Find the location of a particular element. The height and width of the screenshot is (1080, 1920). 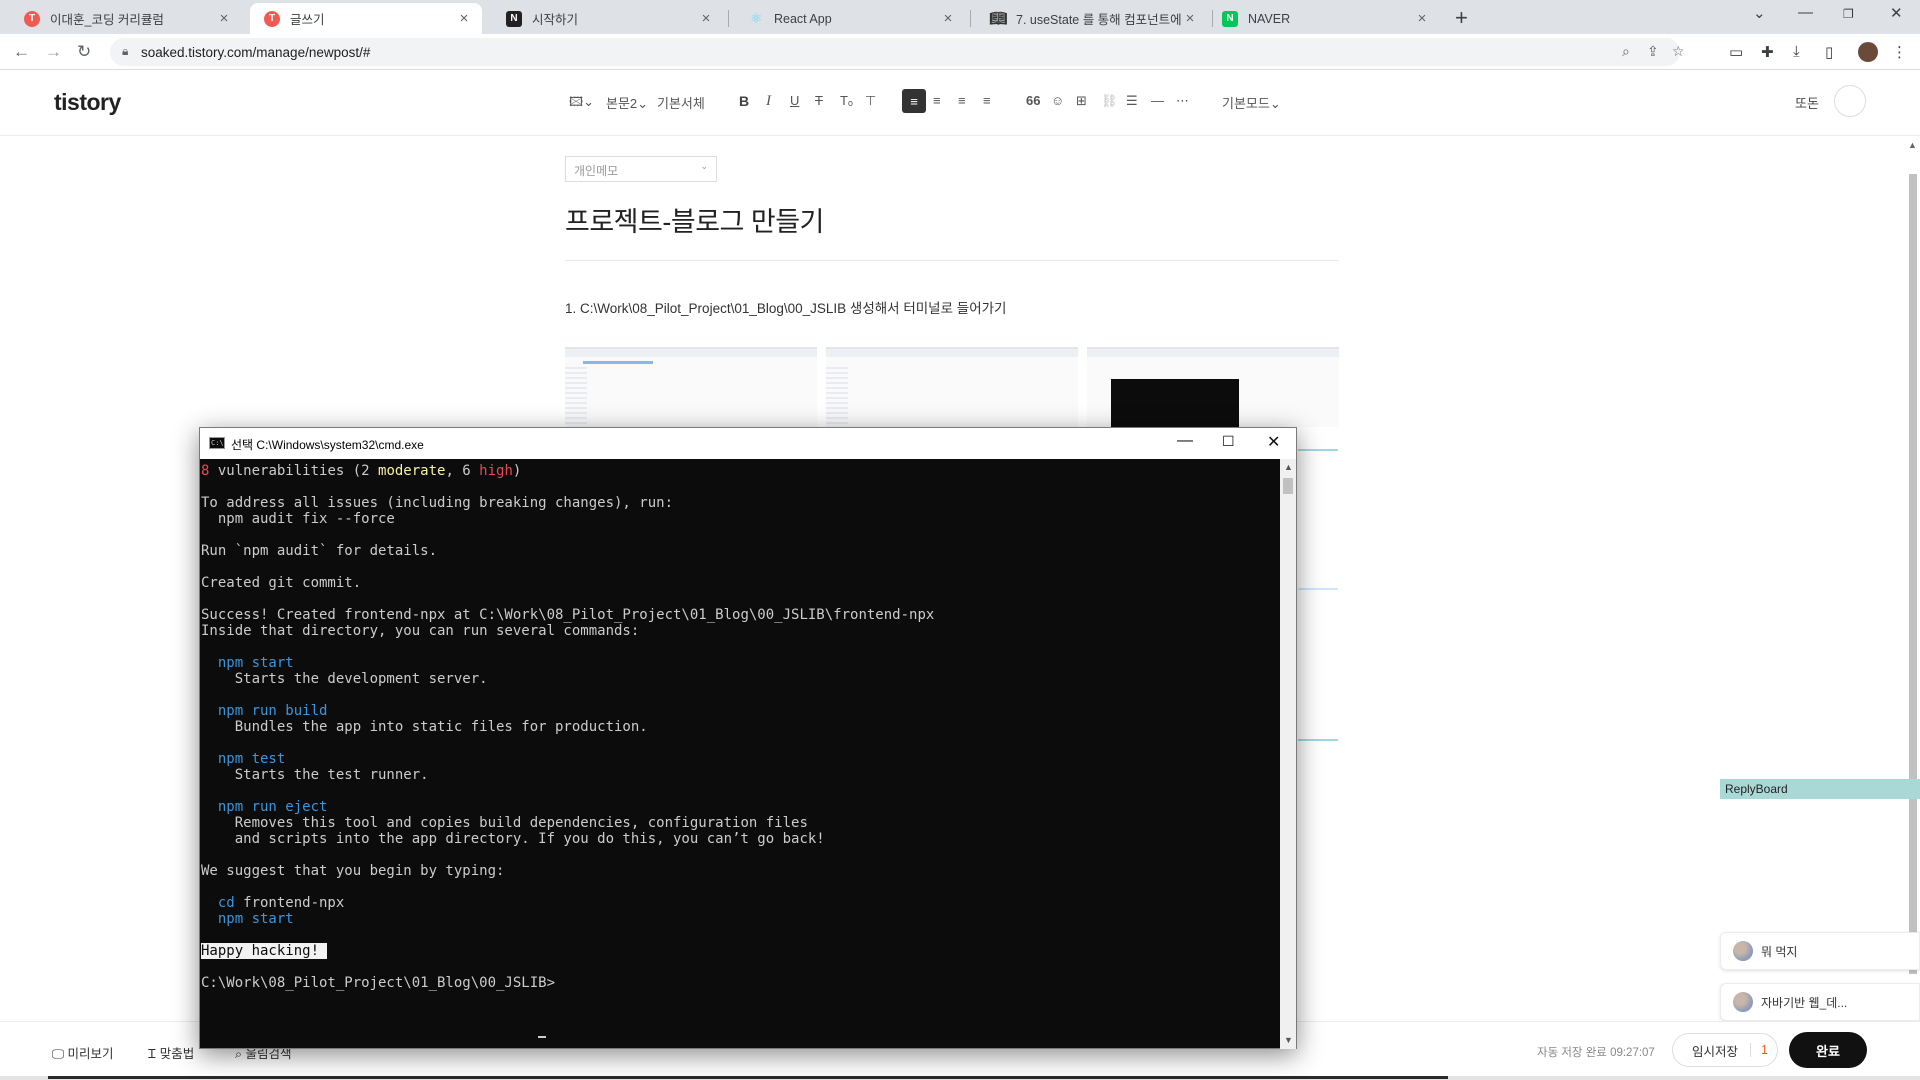

side-panel-icon: ▯ is located at coordinates (1829, 52).